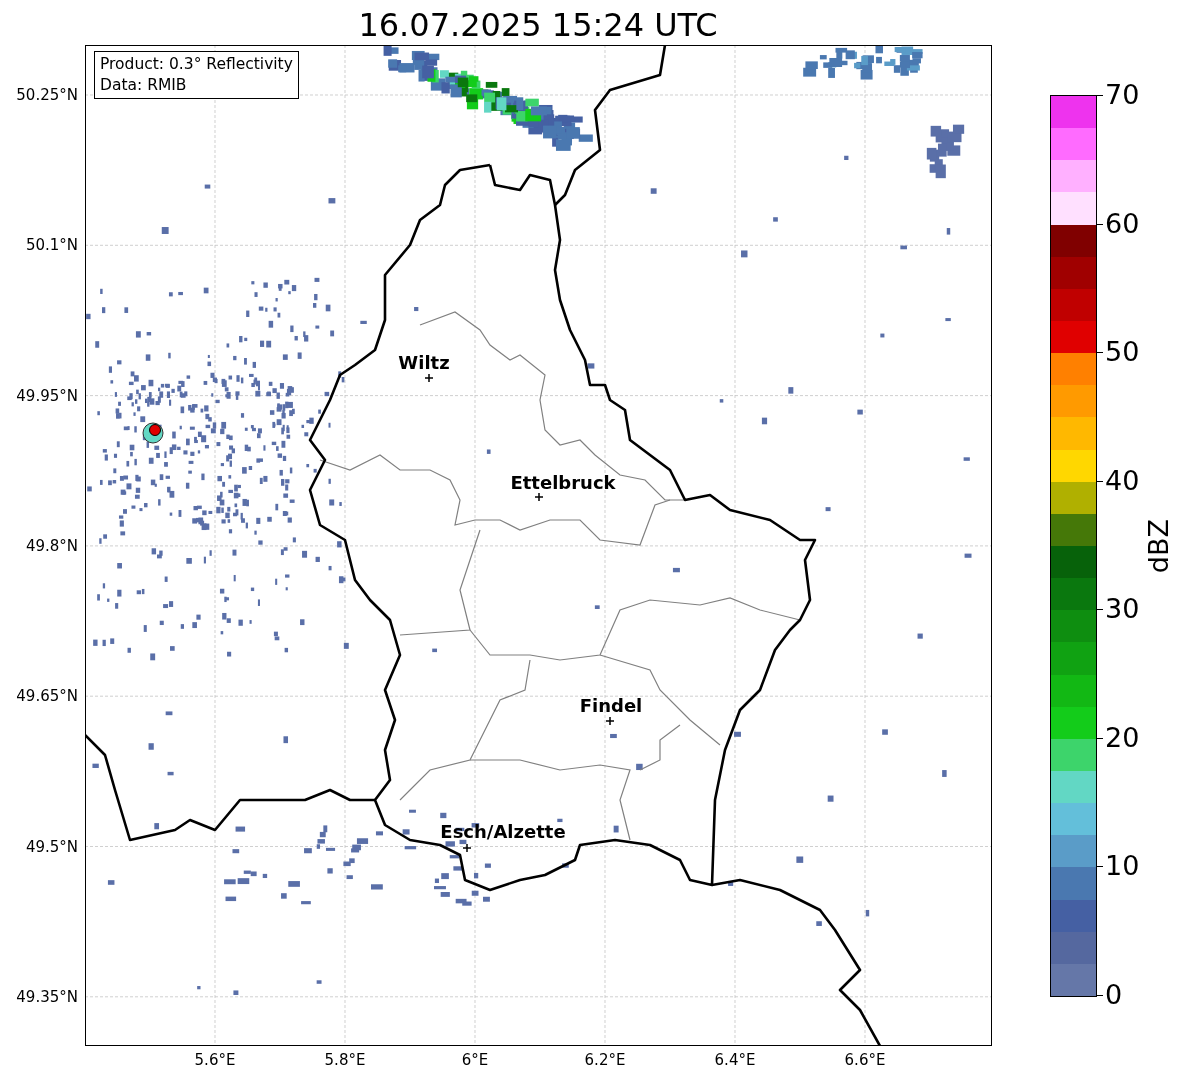  Describe the element at coordinates (1122, 609) in the screenshot. I see `tick-label: 30` at that location.